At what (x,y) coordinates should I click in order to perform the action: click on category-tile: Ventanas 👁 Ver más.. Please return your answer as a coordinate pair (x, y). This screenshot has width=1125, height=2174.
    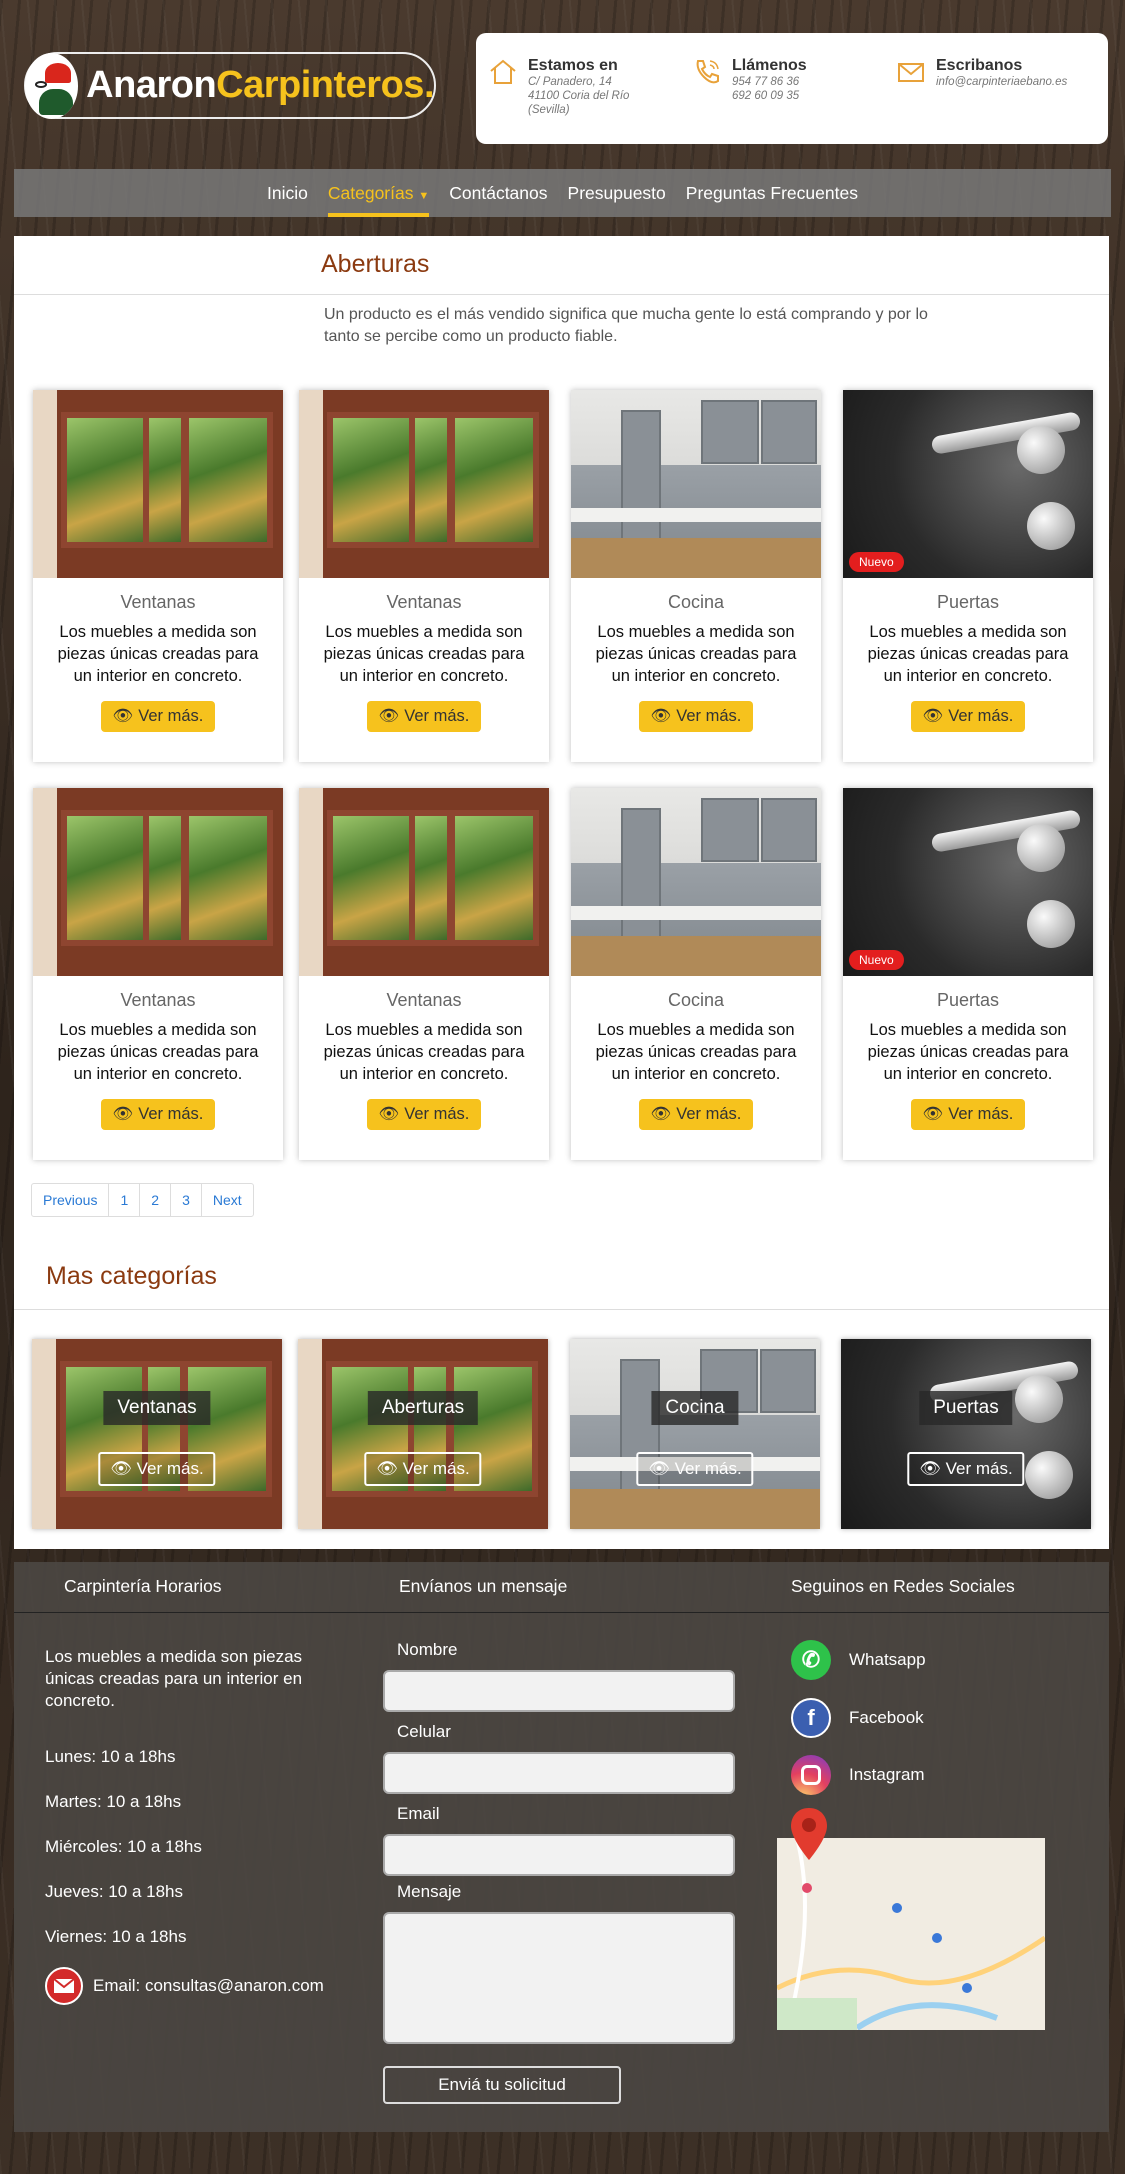
    Looking at the image, I should click on (157, 1434).